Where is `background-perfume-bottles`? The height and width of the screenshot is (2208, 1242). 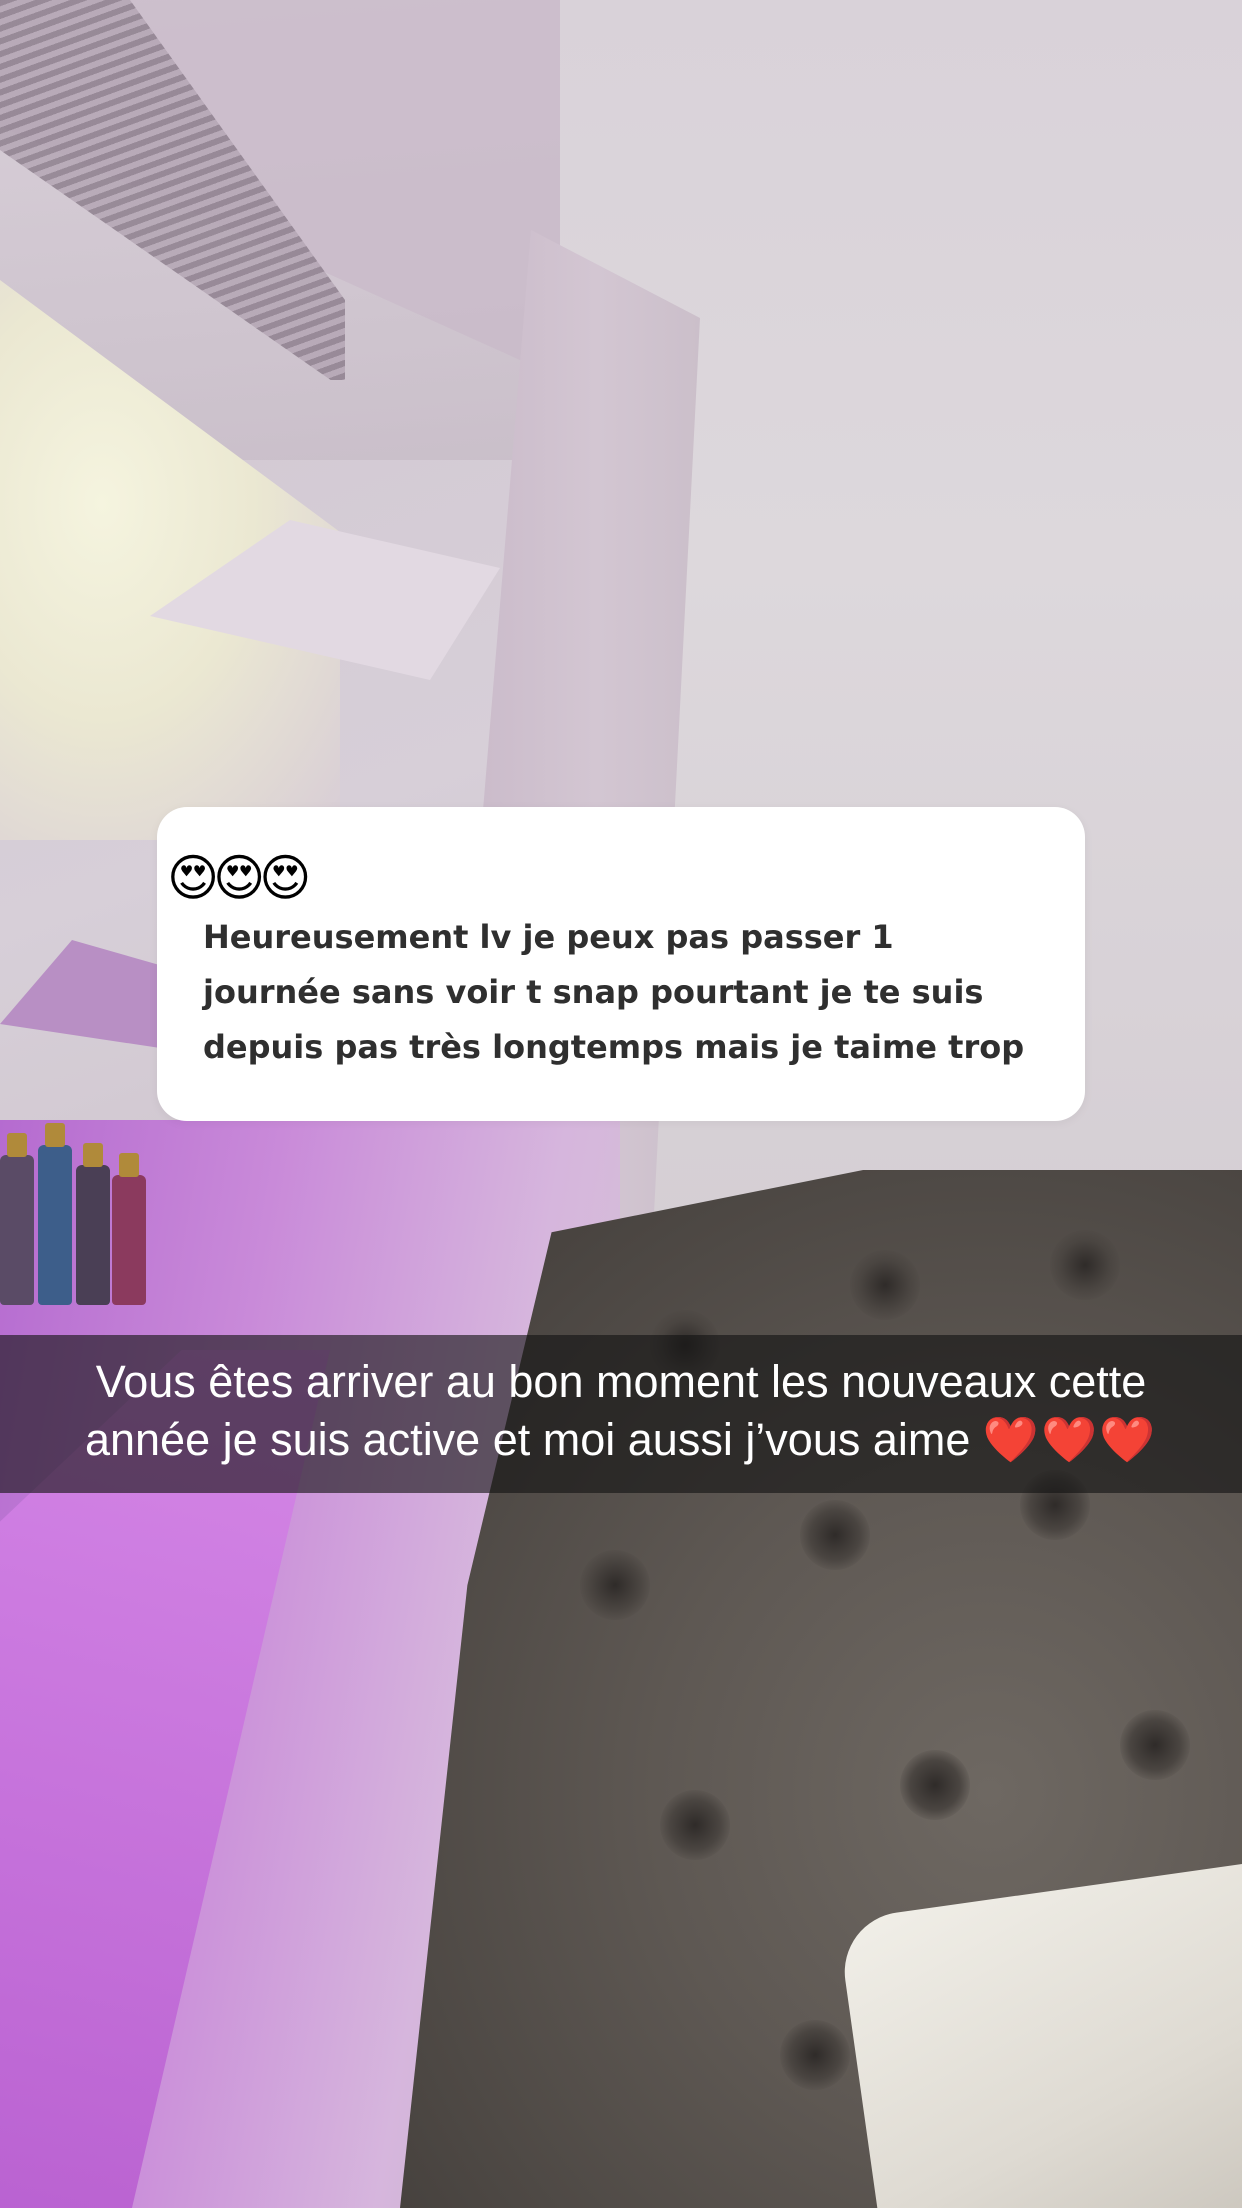 background-perfume-bottles is located at coordinates (80, 1205).